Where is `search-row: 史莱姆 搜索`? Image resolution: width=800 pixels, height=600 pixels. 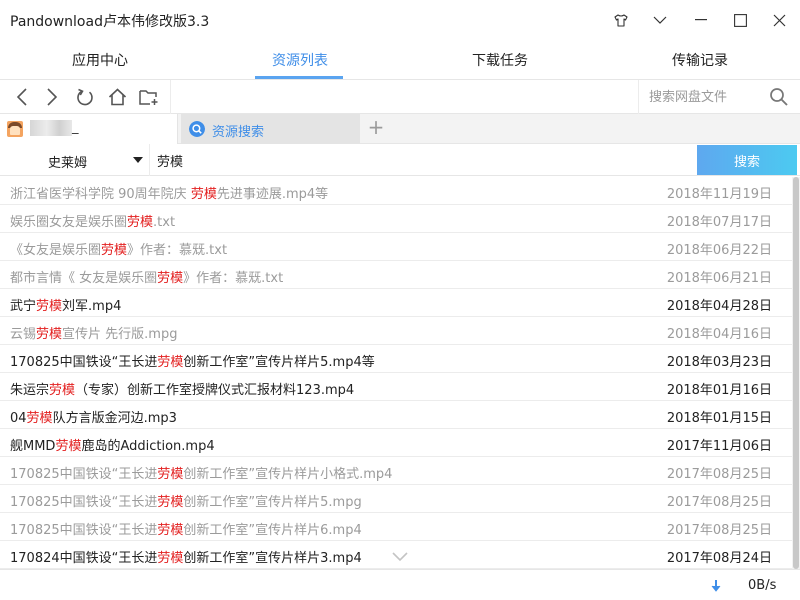 search-row: 史莱姆 搜索 is located at coordinates (400, 160).